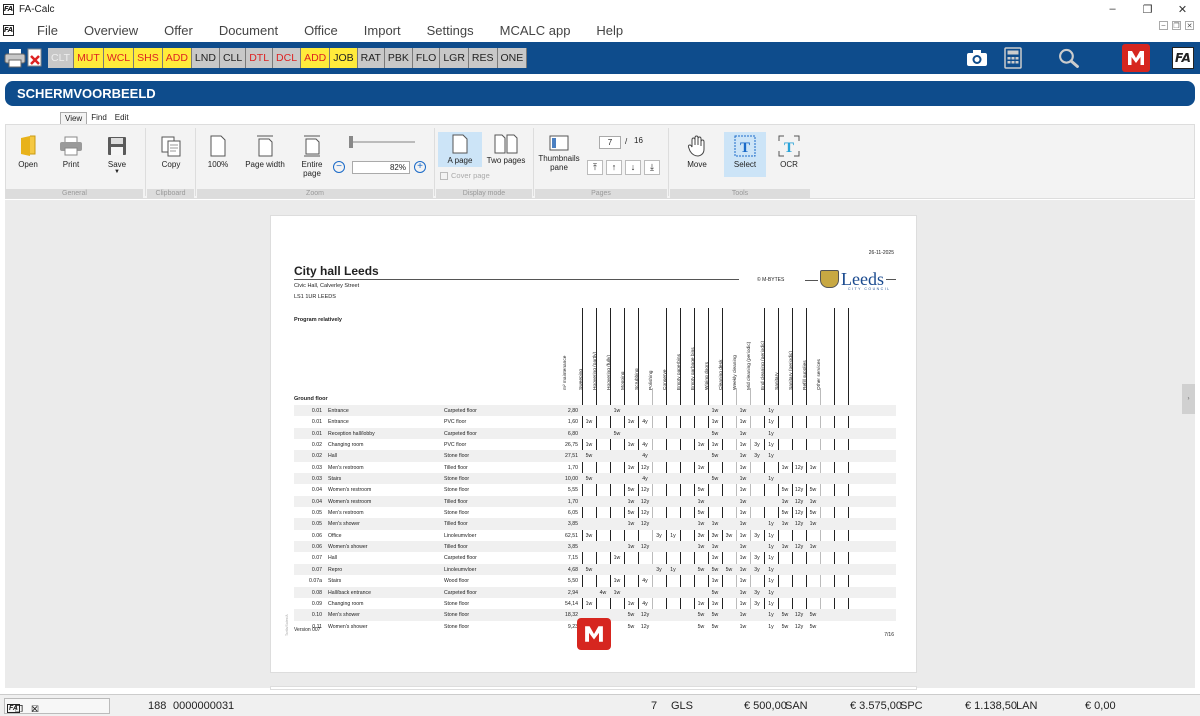  What do you see at coordinates (572, 581) in the screenshot?
I see `area-m2: 5,50` at bounding box center [572, 581].